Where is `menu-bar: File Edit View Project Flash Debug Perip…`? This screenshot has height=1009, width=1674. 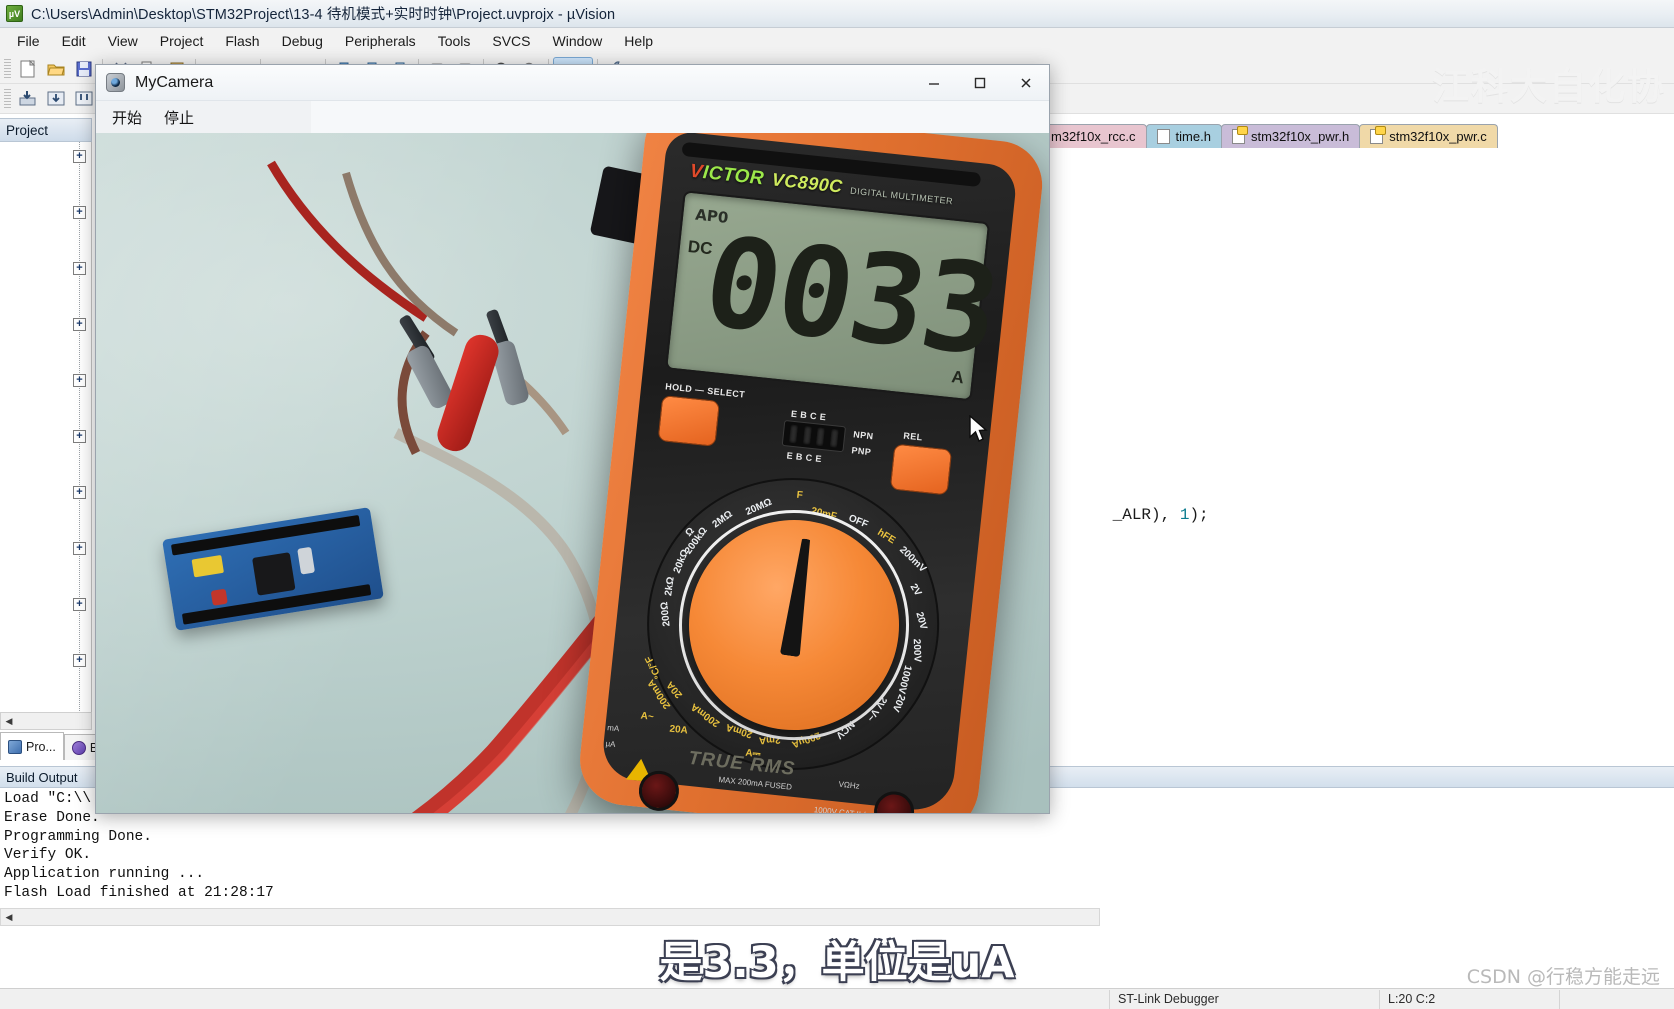
menu-bar: File Edit View Project Flash Debug Perip… is located at coordinates (837, 41).